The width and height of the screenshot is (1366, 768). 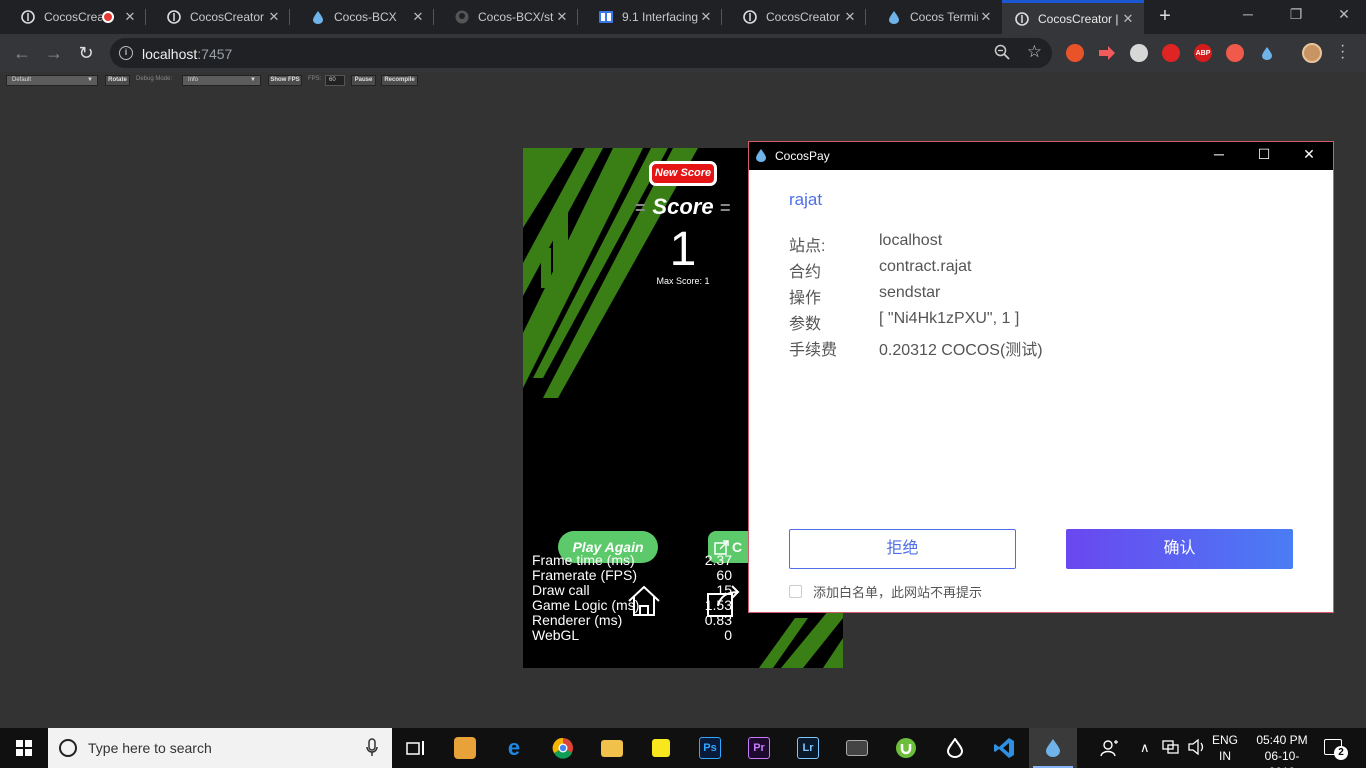 What do you see at coordinates (1139, 53) in the screenshot?
I see `discord-ext-icon` at bounding box center [1139, 53].